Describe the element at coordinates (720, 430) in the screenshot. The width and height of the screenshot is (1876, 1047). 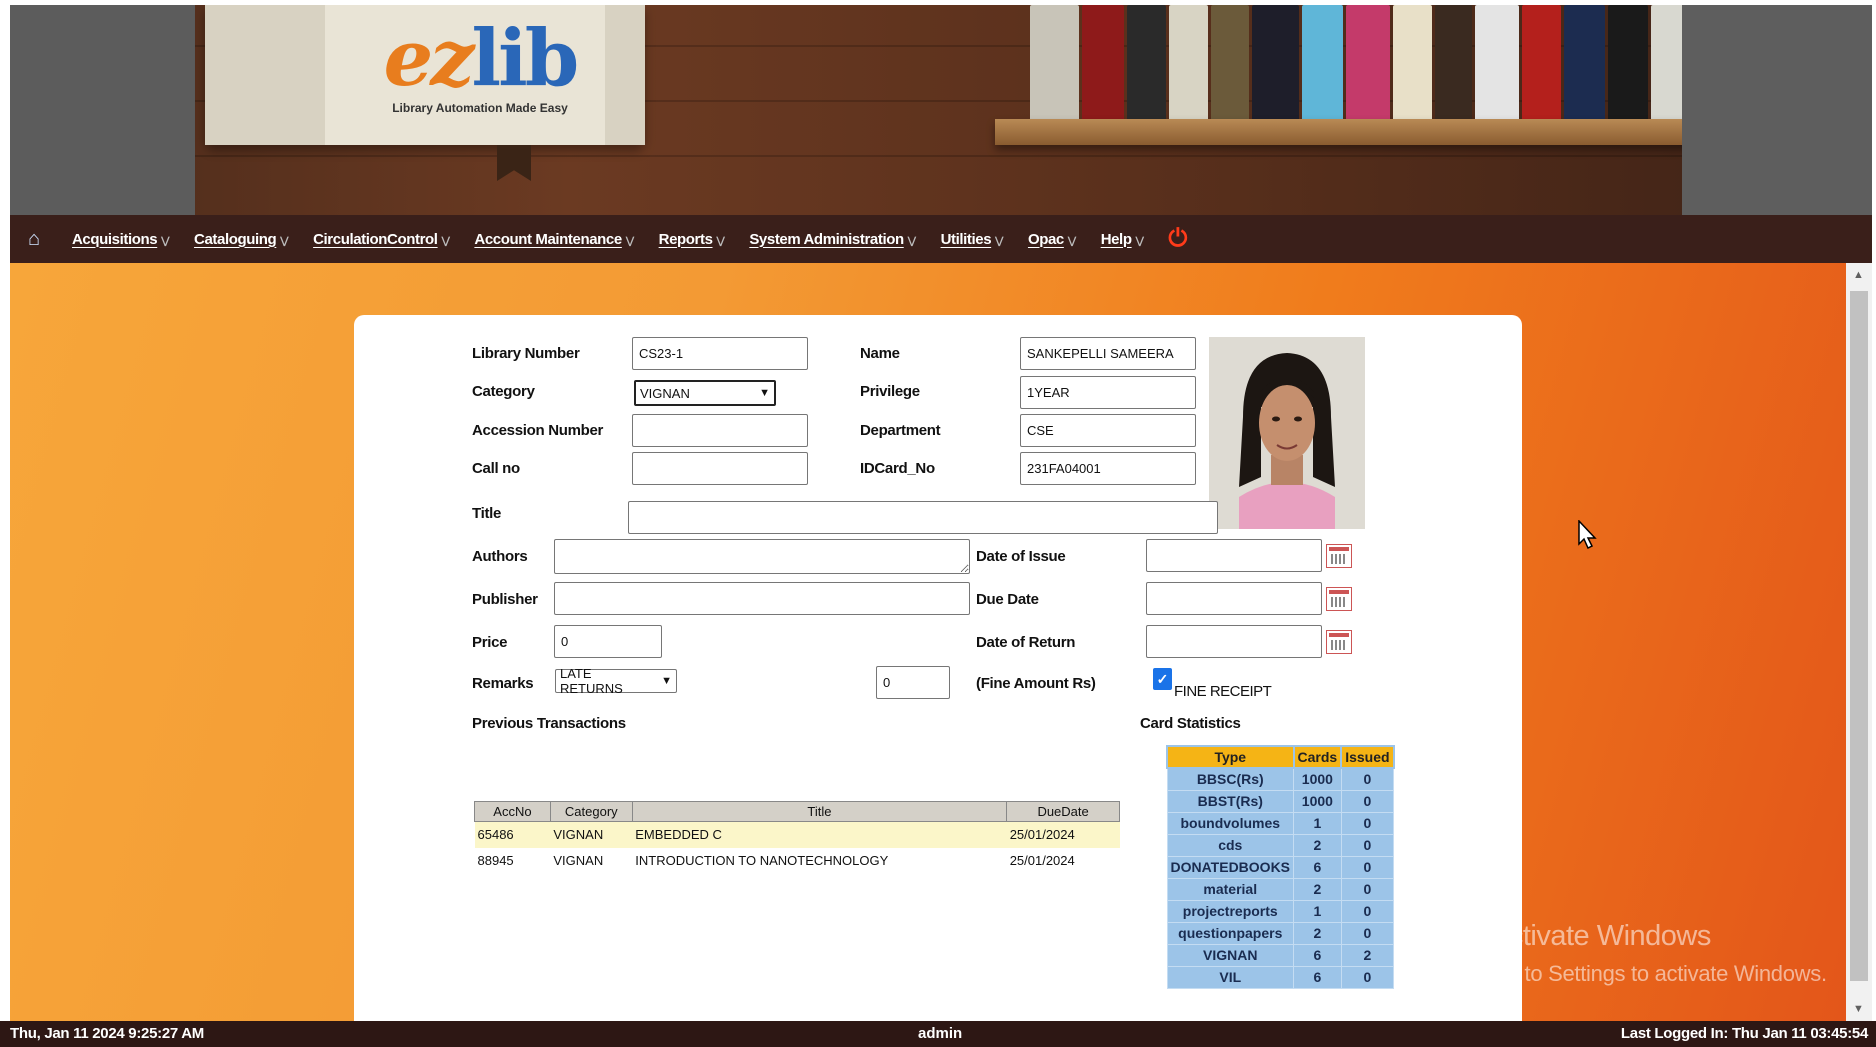
I see `accession-number-input` at that location.